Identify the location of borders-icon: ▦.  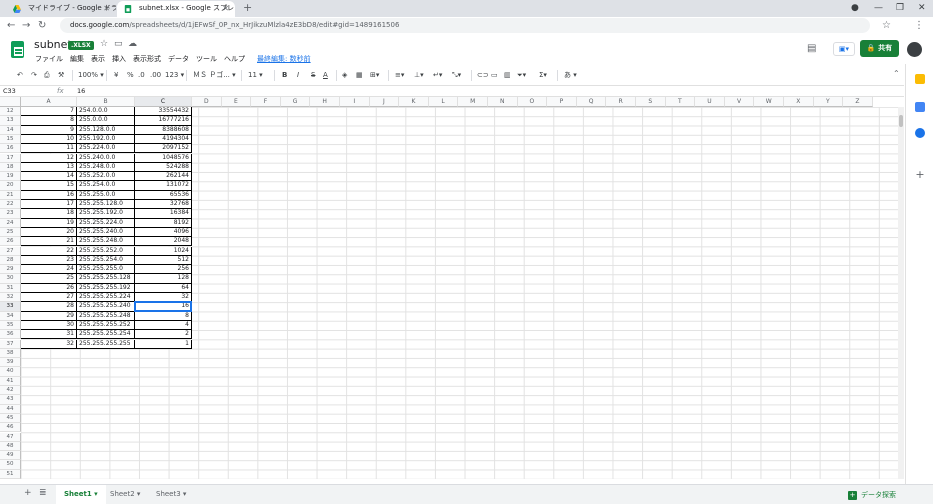
(359, 75).